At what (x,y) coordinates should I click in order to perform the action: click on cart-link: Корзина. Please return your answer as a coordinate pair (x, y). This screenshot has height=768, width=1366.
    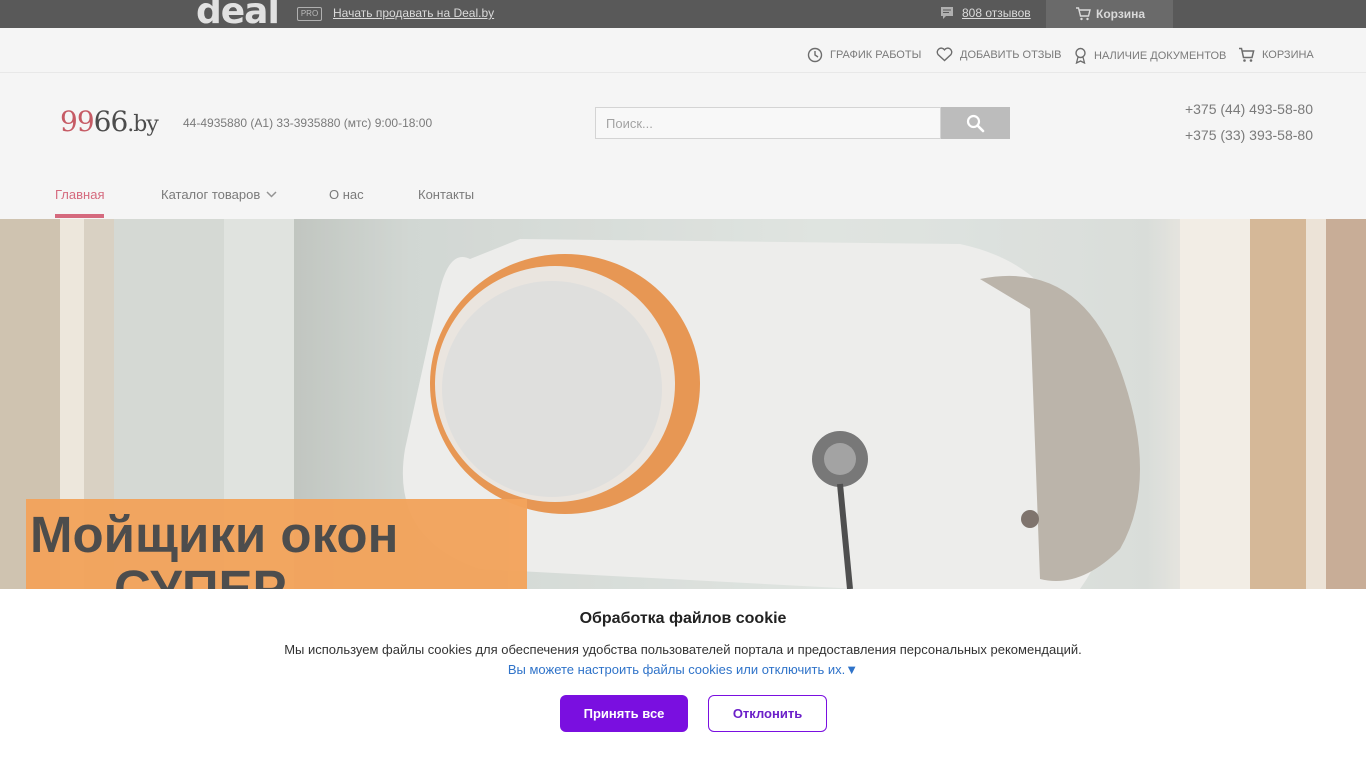
    Looking at the image, I should click on (1276, 55).